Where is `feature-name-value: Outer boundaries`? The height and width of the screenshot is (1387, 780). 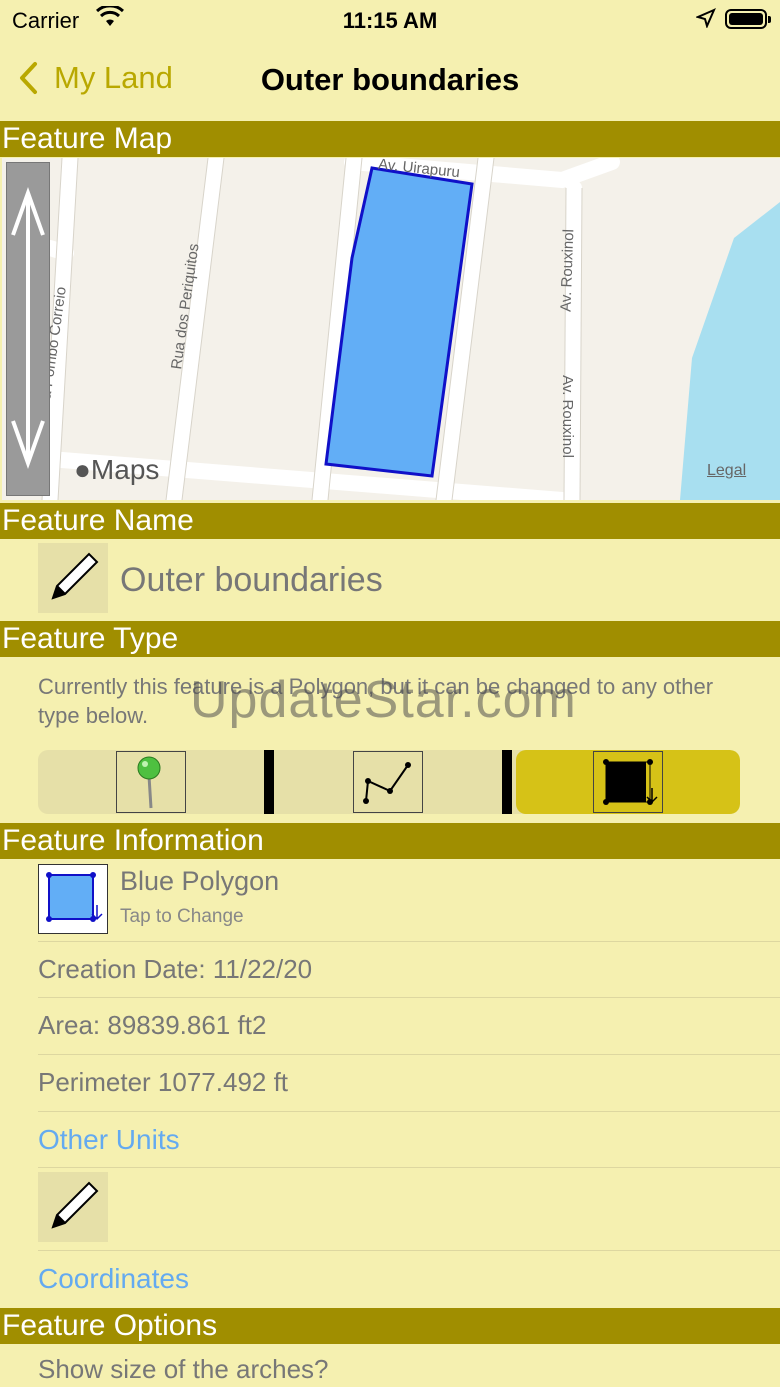
feature-name-value: Outer boundaries is located at coordinates (251, 580).